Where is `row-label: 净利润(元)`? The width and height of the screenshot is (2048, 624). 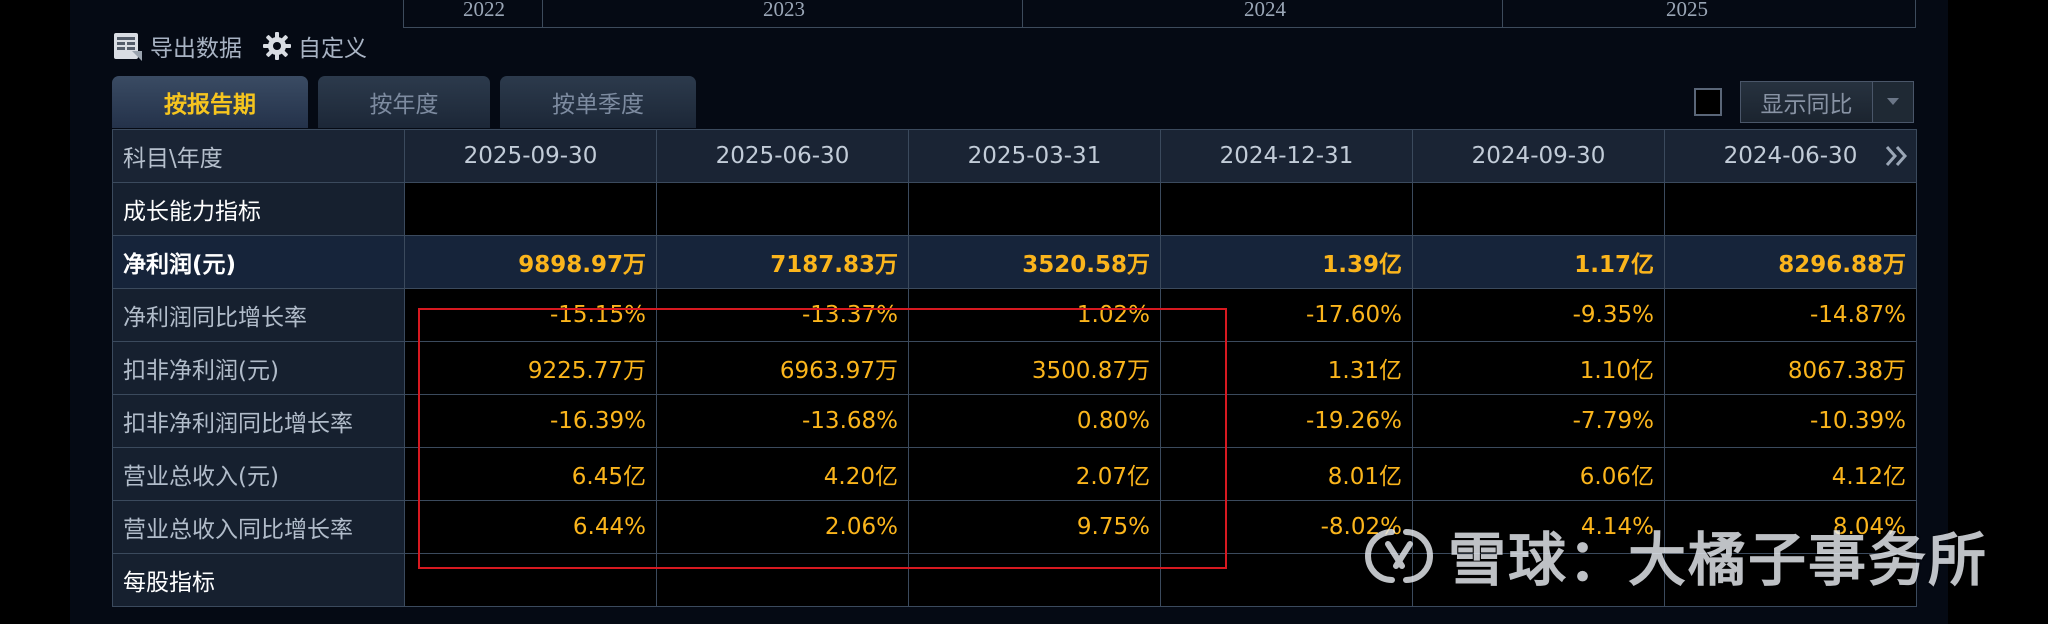
row-label: 净利润(元) is located at coordinates (258, 262).